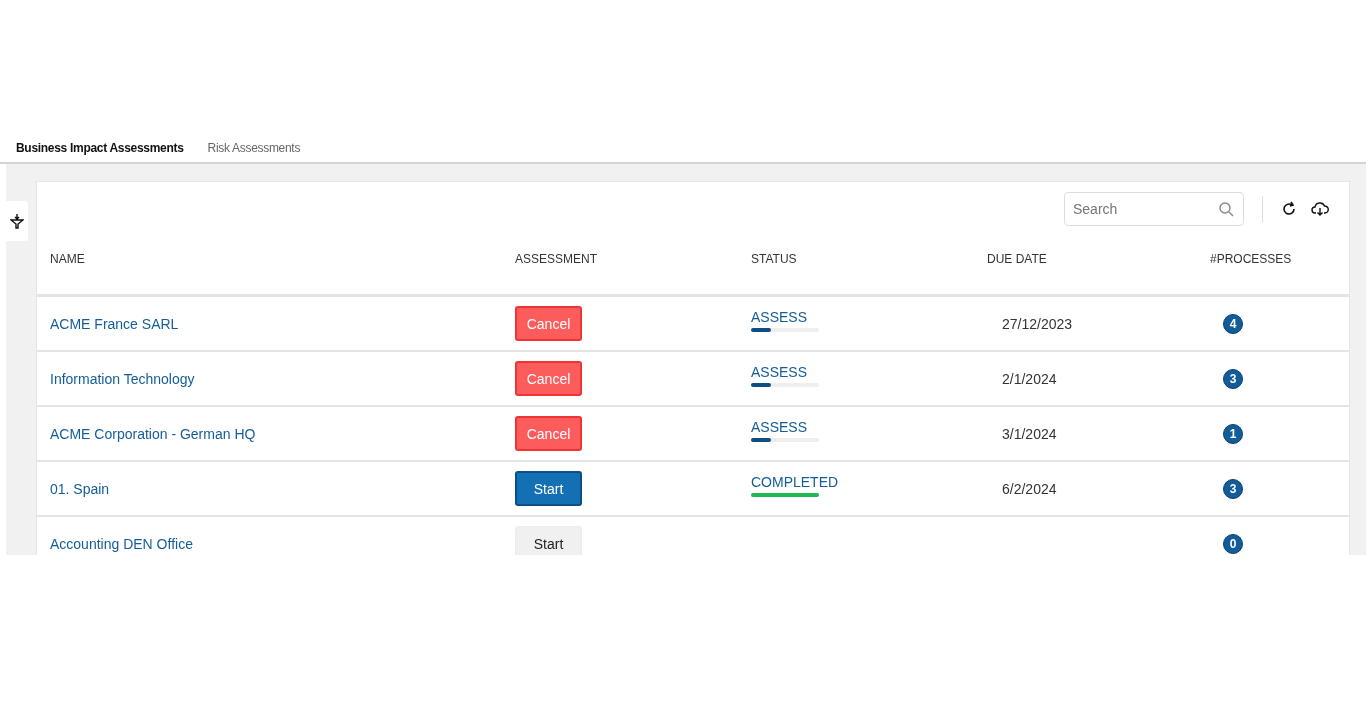 The width and height of the screenshot is (1372, 709). What do you see at coordinates (282, 488) in the screenshot?
I see `name-link: 01. Spain` at bounding box center [282, 488].